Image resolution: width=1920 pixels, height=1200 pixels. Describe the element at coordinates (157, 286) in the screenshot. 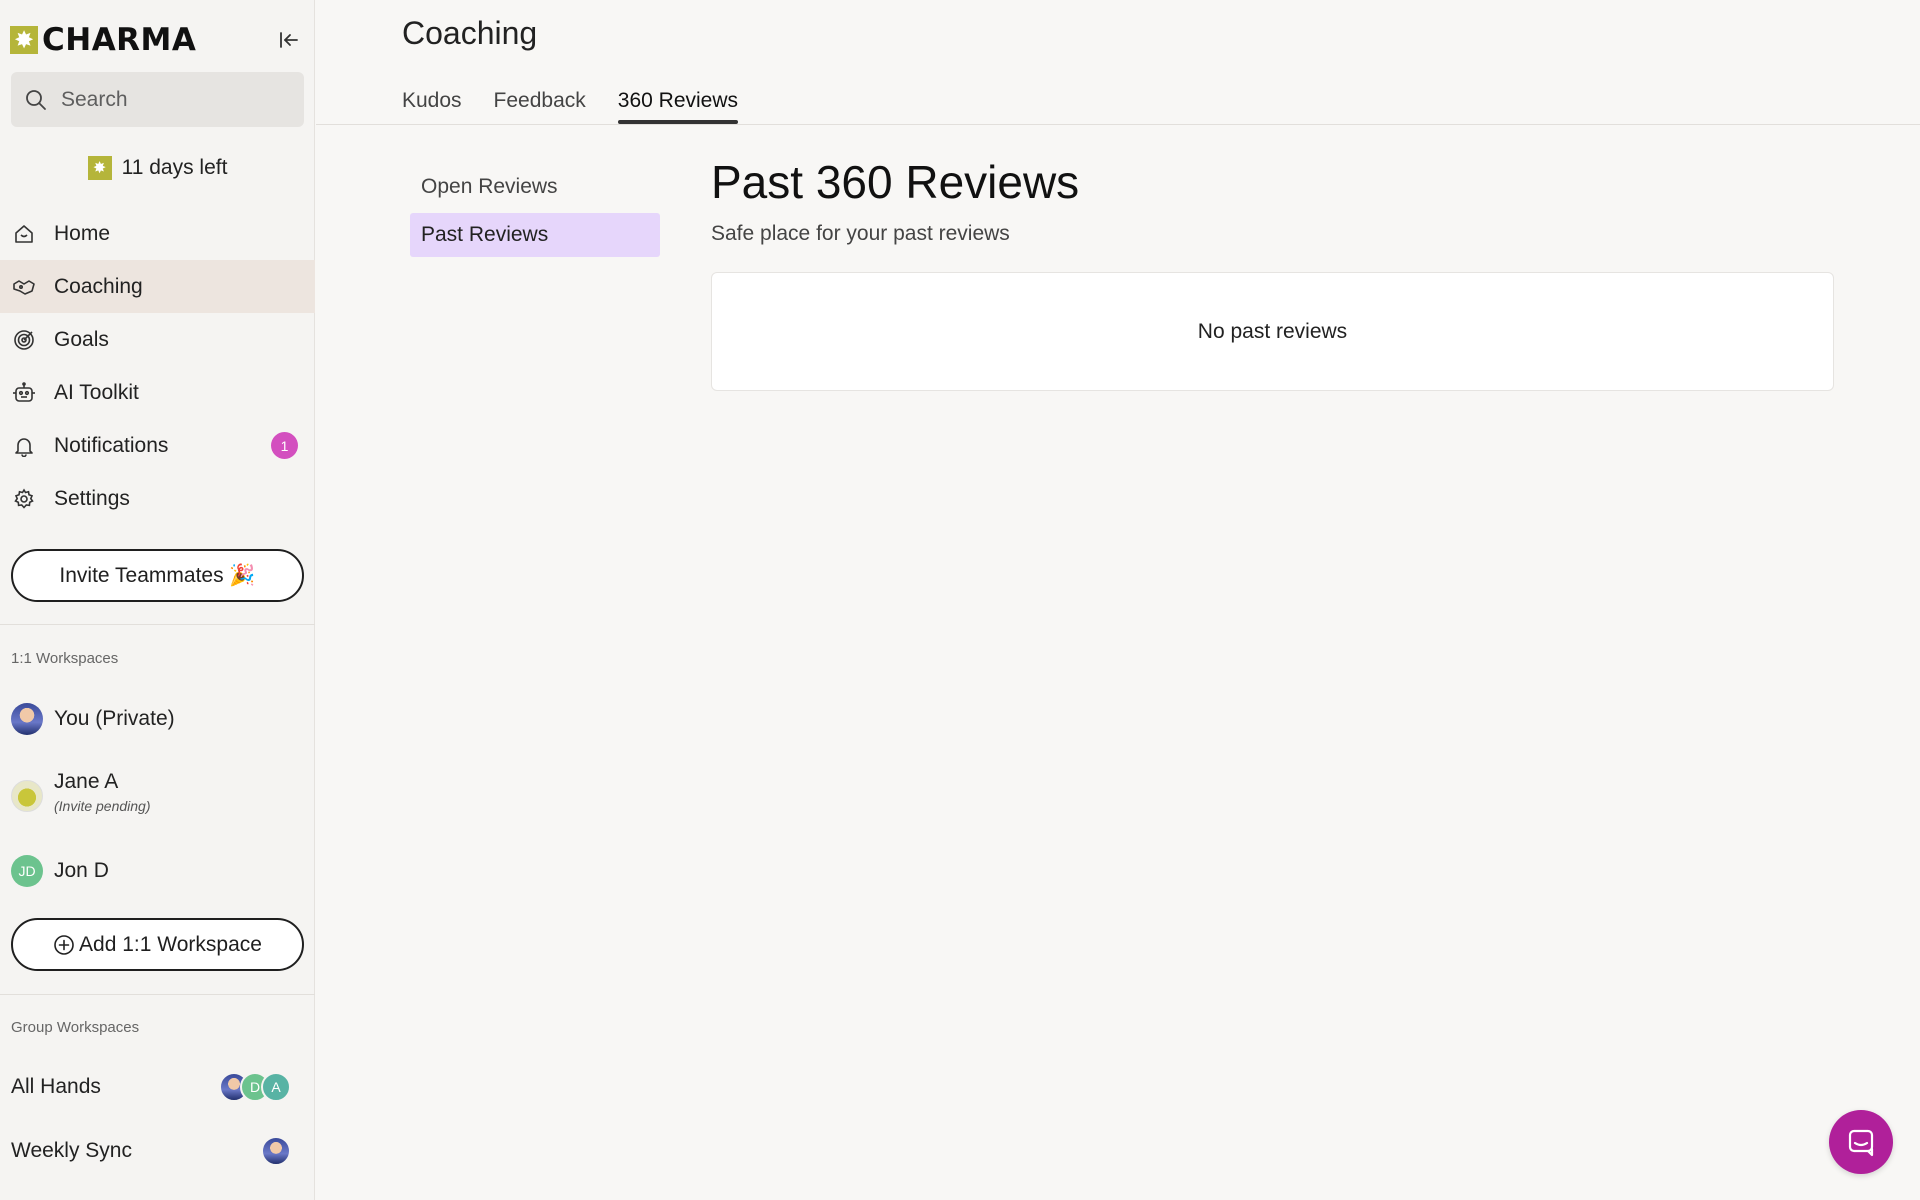

I see `nav-item-coaching: Coaching` at that location.